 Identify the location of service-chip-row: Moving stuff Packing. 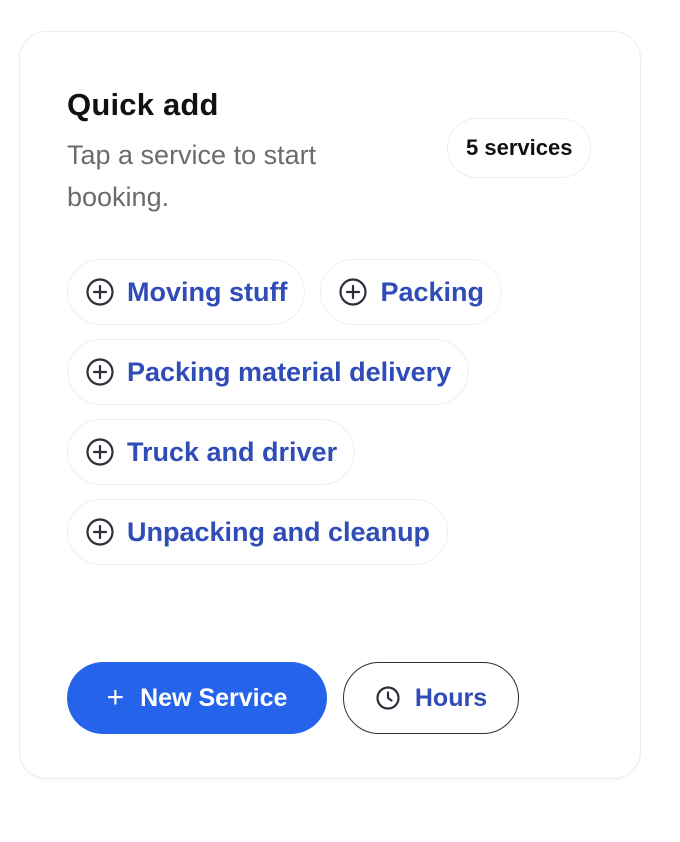
(285, 292).